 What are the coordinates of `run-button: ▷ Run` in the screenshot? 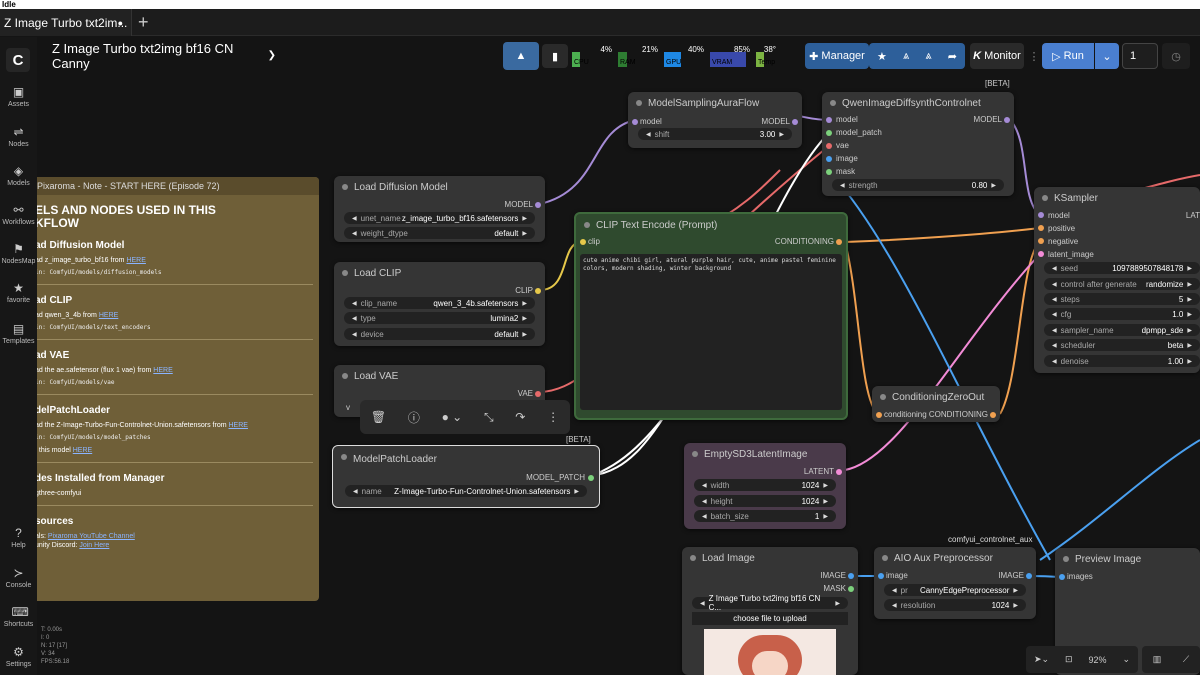 It's located at (1068, 56).